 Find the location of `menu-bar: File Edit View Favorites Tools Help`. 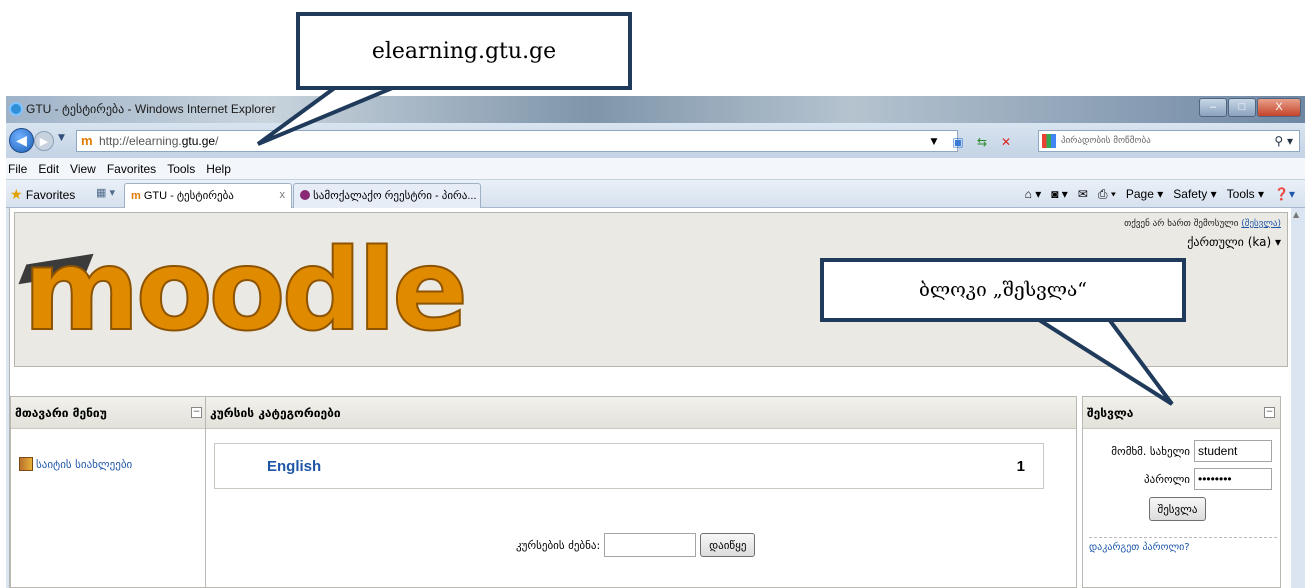

menu-bar: File Edit View Favorites Tools Help is located at coordinates (655, 169).